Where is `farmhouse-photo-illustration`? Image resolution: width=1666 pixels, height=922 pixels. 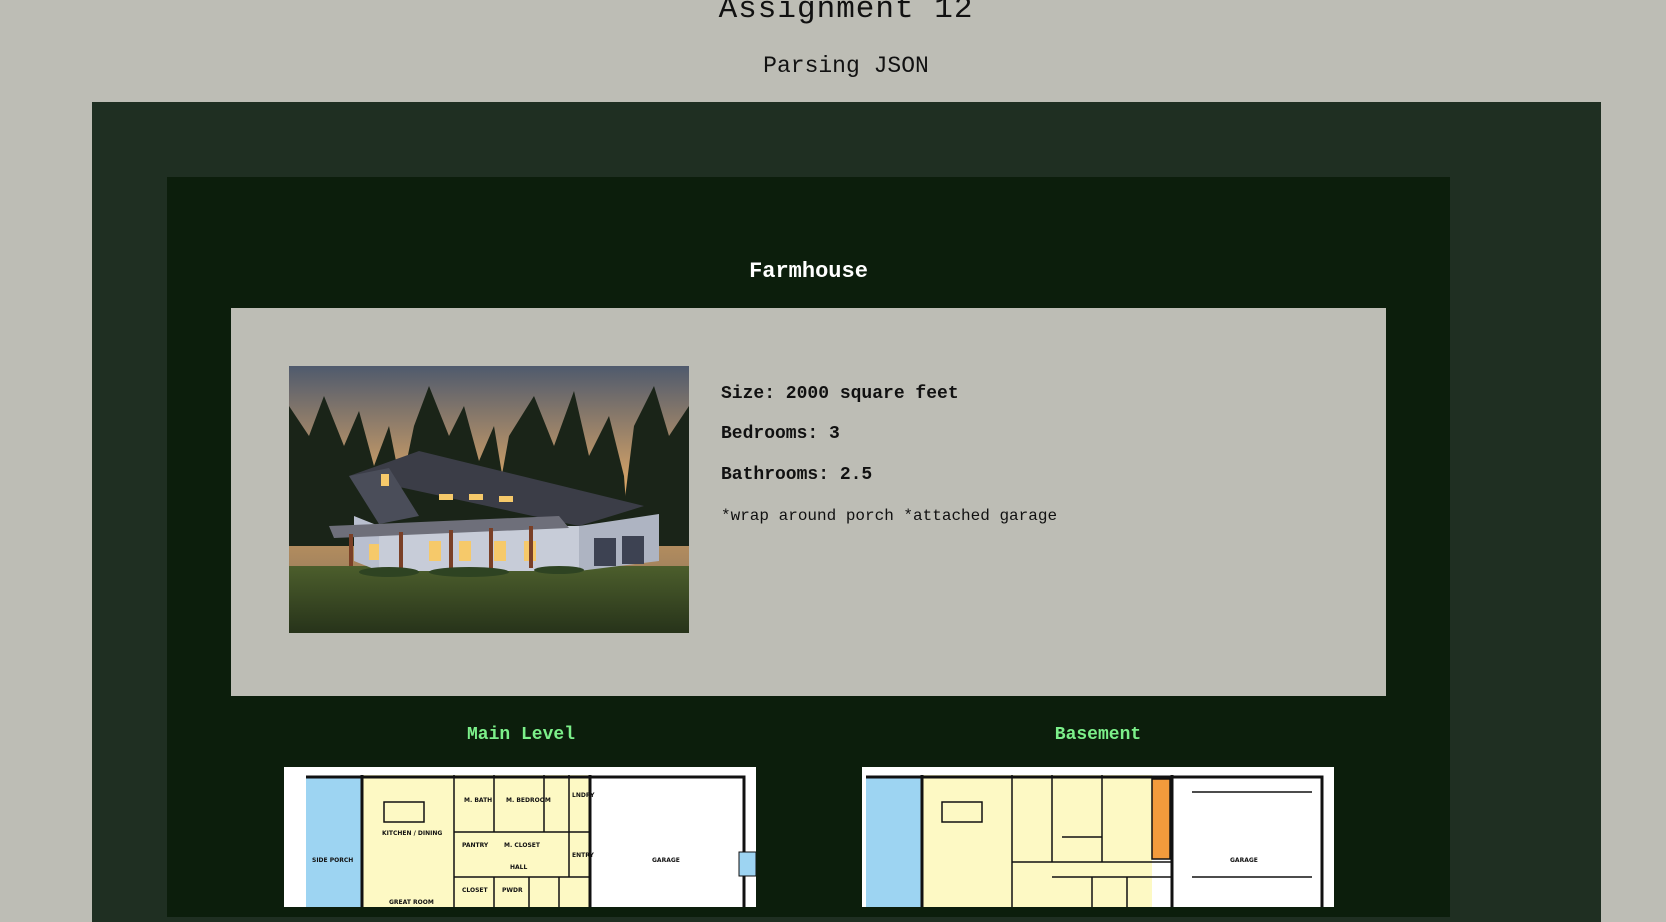 farmhouse-photo-illustration is located at coordinates (489, 499).